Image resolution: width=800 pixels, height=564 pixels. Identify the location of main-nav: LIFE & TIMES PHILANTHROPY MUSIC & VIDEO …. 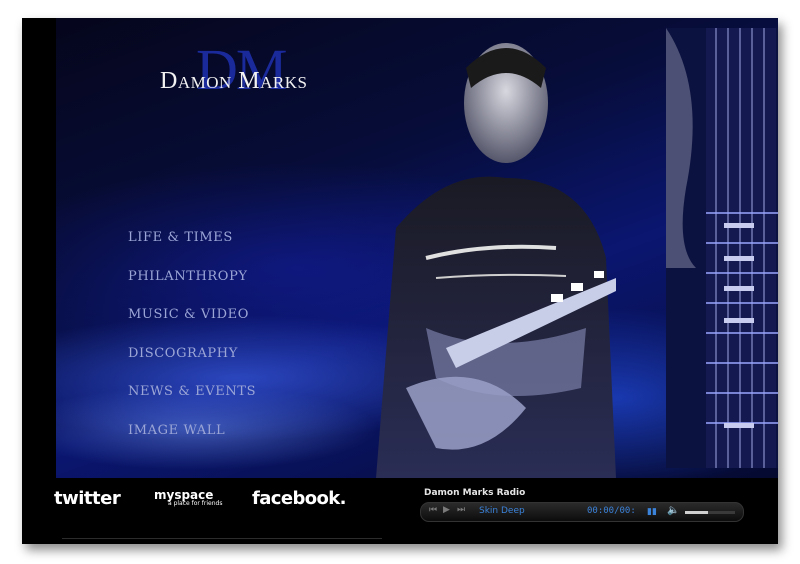
(192, 346).